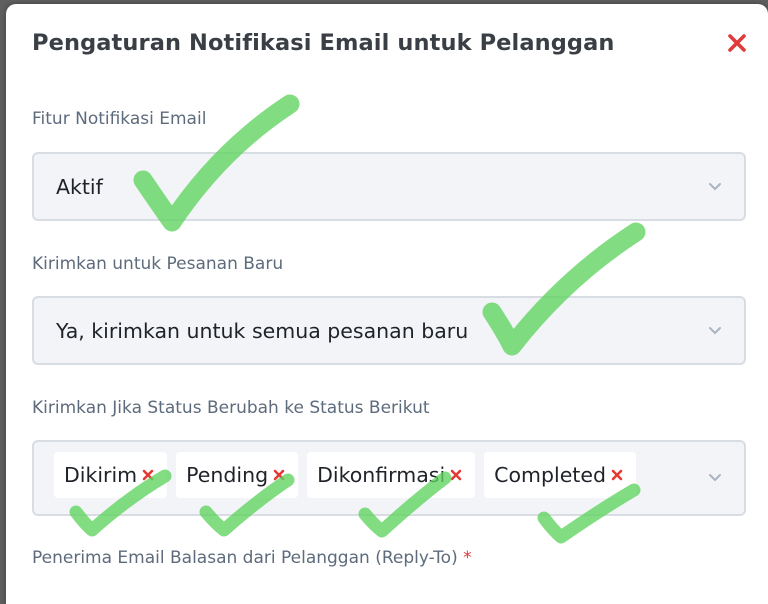 This screenshot has width=768, height=604. I want to click on tag-label: Completed, so click(550, 475).